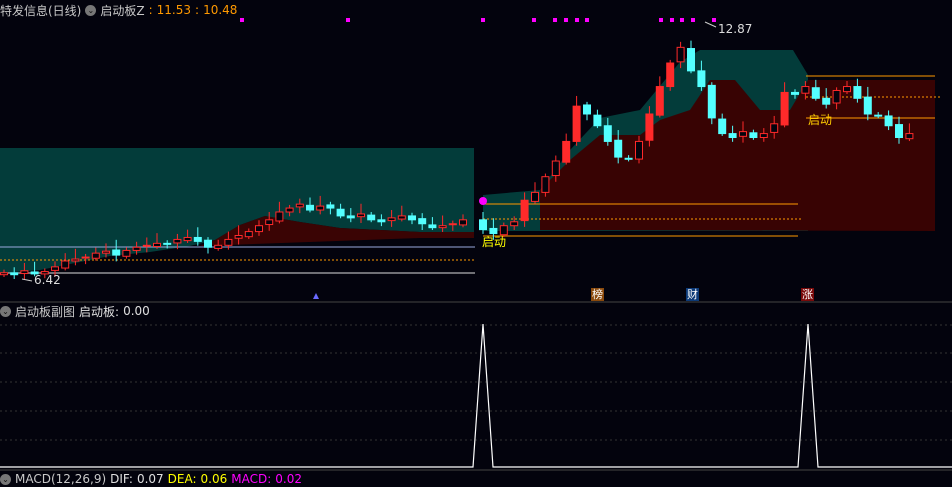  I want to click on main-panel-header: 特发信息(日线) ⌄ 启动板Z : 11.53 : 10.48, so click(119, 10).